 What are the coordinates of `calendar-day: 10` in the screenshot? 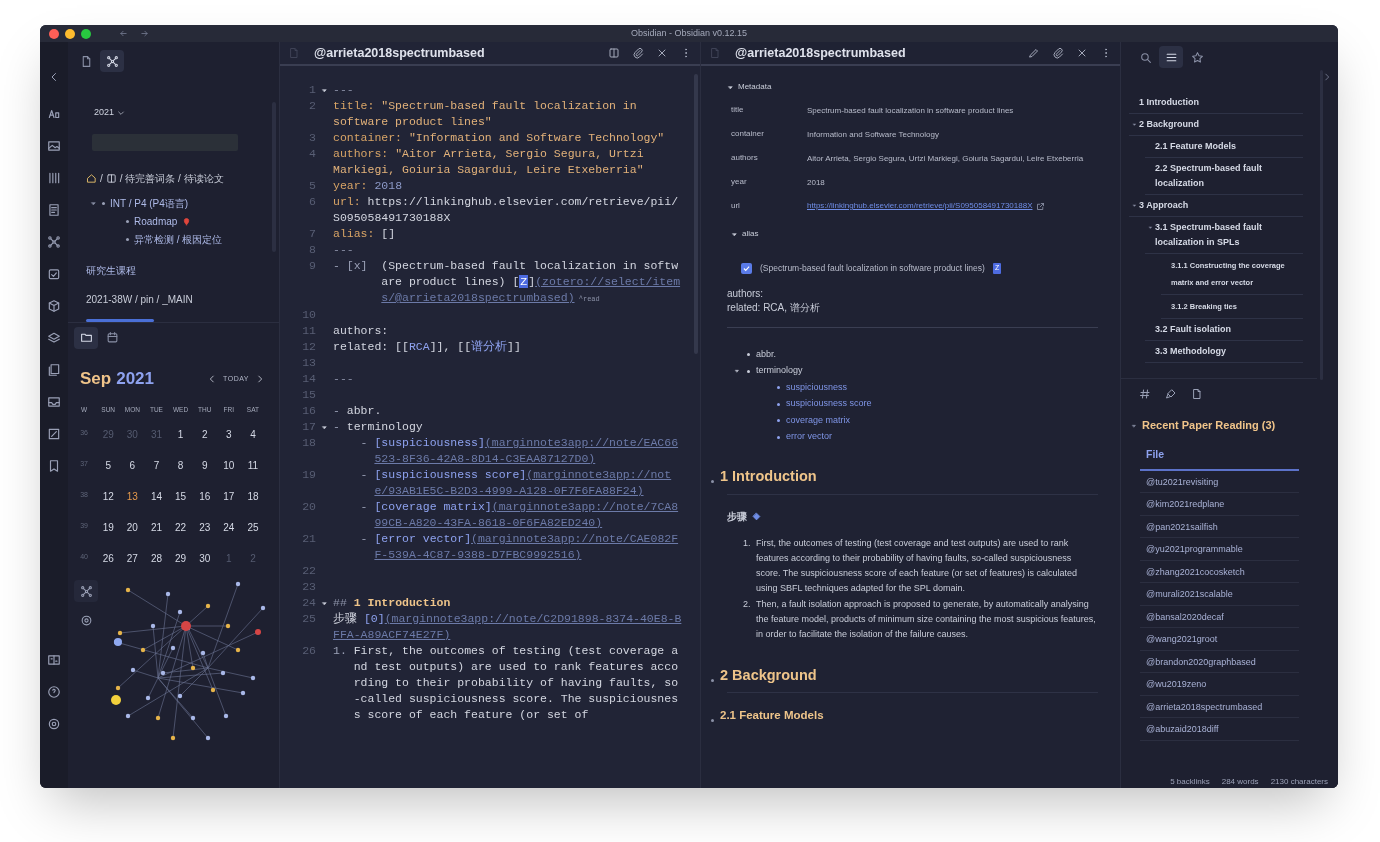 It's located at (228, 465).